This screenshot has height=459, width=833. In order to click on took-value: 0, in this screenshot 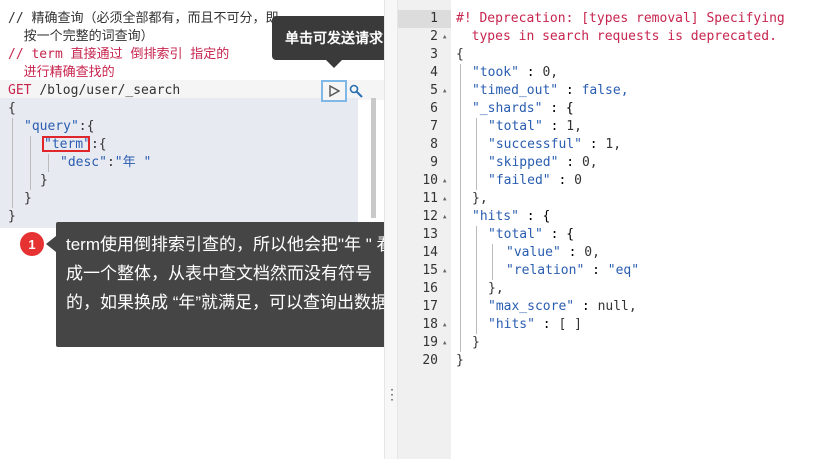, I will do `click(550, 72)`.